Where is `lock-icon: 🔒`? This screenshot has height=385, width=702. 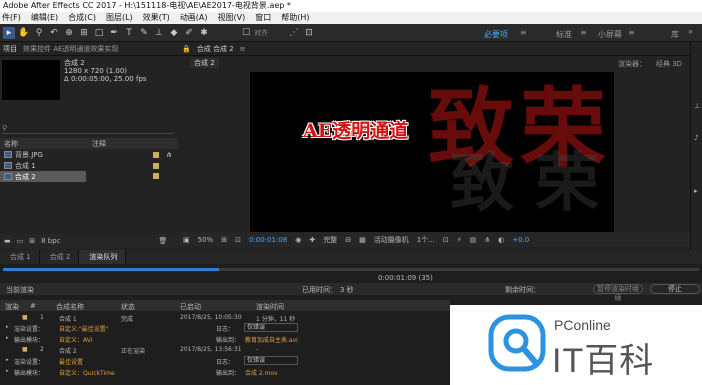
lock-icon: 🔒 is located at coordinates (186, 49).